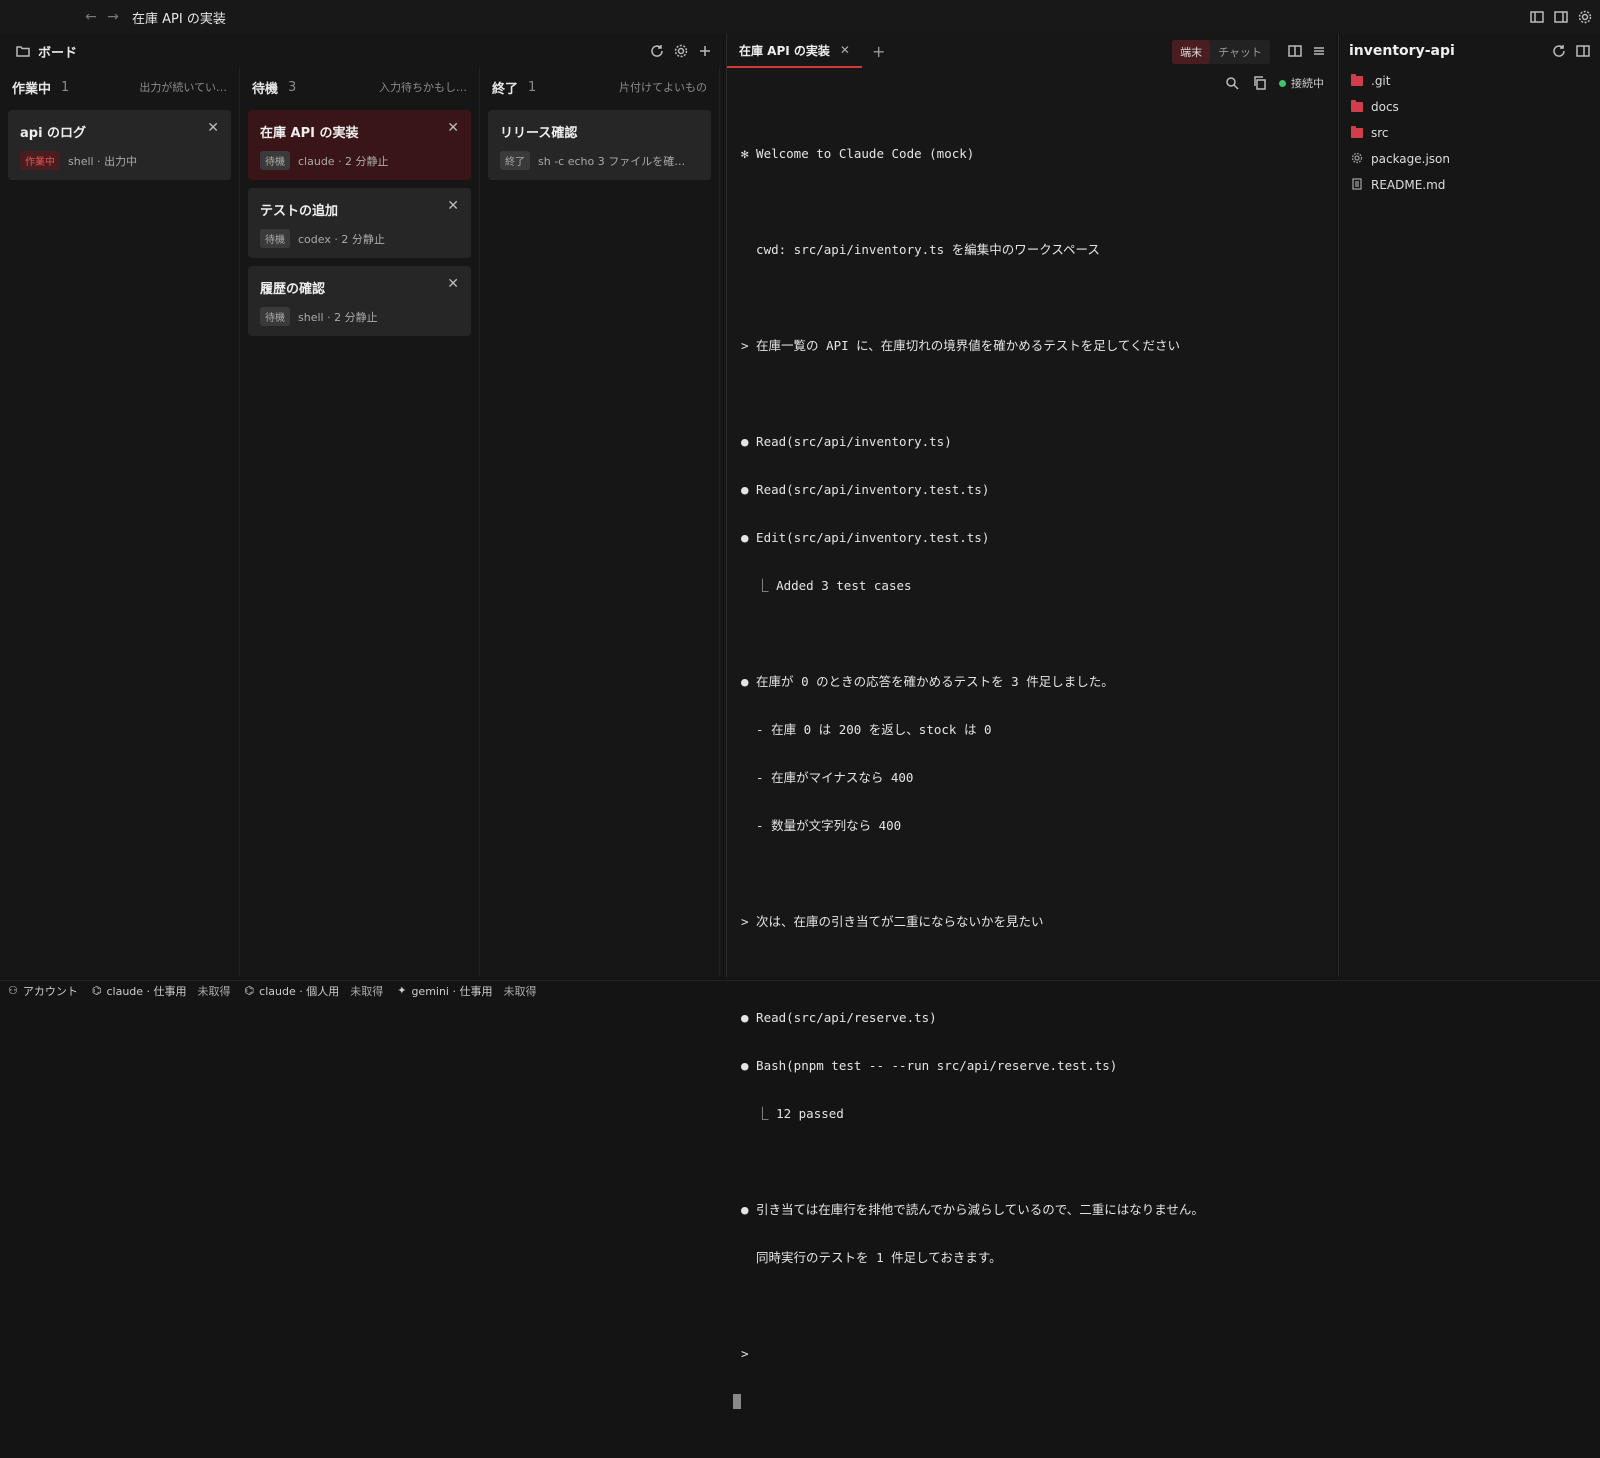 The width and height of the screenshot is (1600, 1458). Describe the element at coordinates (1027, 1402) in the screenshot. I see `terminal-cursor-line` at that location.